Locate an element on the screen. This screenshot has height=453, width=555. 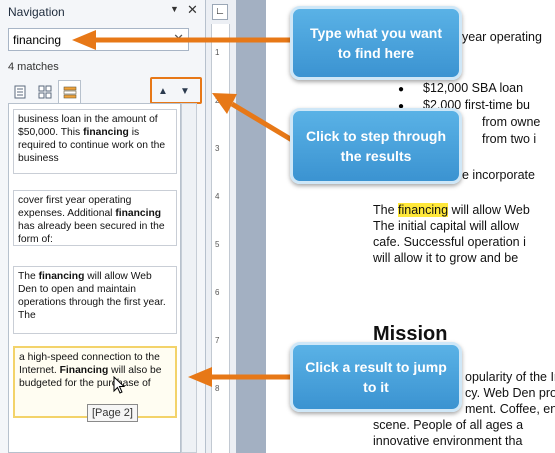
callout-result: Click a result to jump to it is located at coordinates (376, 377).